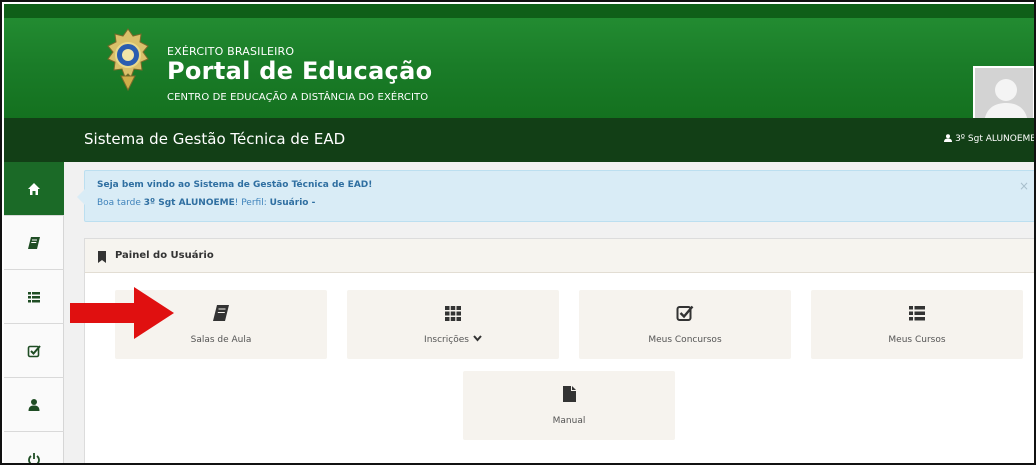 This screenshot has width=1036, height=465. What do you see at coordinates (120, 203) in the screenshot?
I see `greeting-text: Boa tarde` at bounding box center [120, 203].